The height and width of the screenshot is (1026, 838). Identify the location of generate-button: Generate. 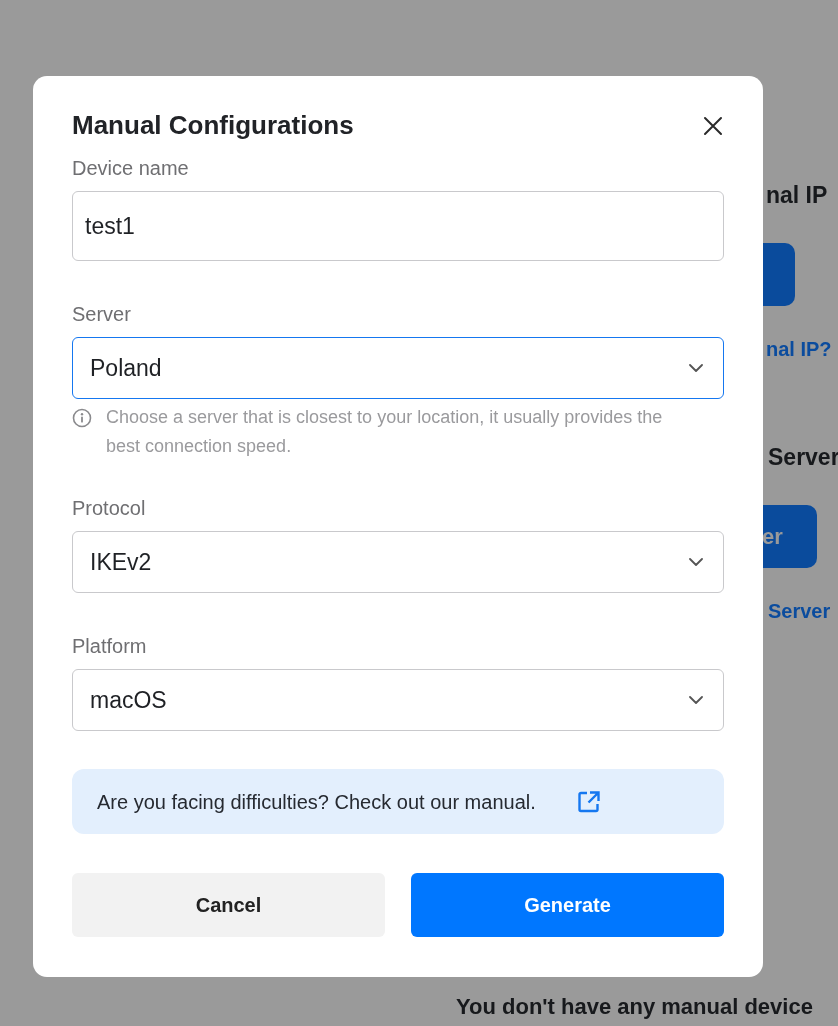
(567, 905).